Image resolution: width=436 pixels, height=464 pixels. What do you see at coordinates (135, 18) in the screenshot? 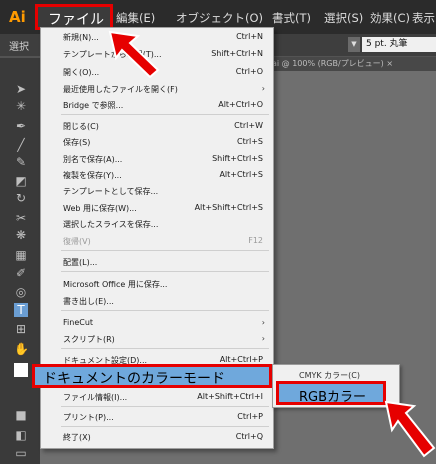
I see `menu-edit: 編集(E)` at bounding box center [135, 18].